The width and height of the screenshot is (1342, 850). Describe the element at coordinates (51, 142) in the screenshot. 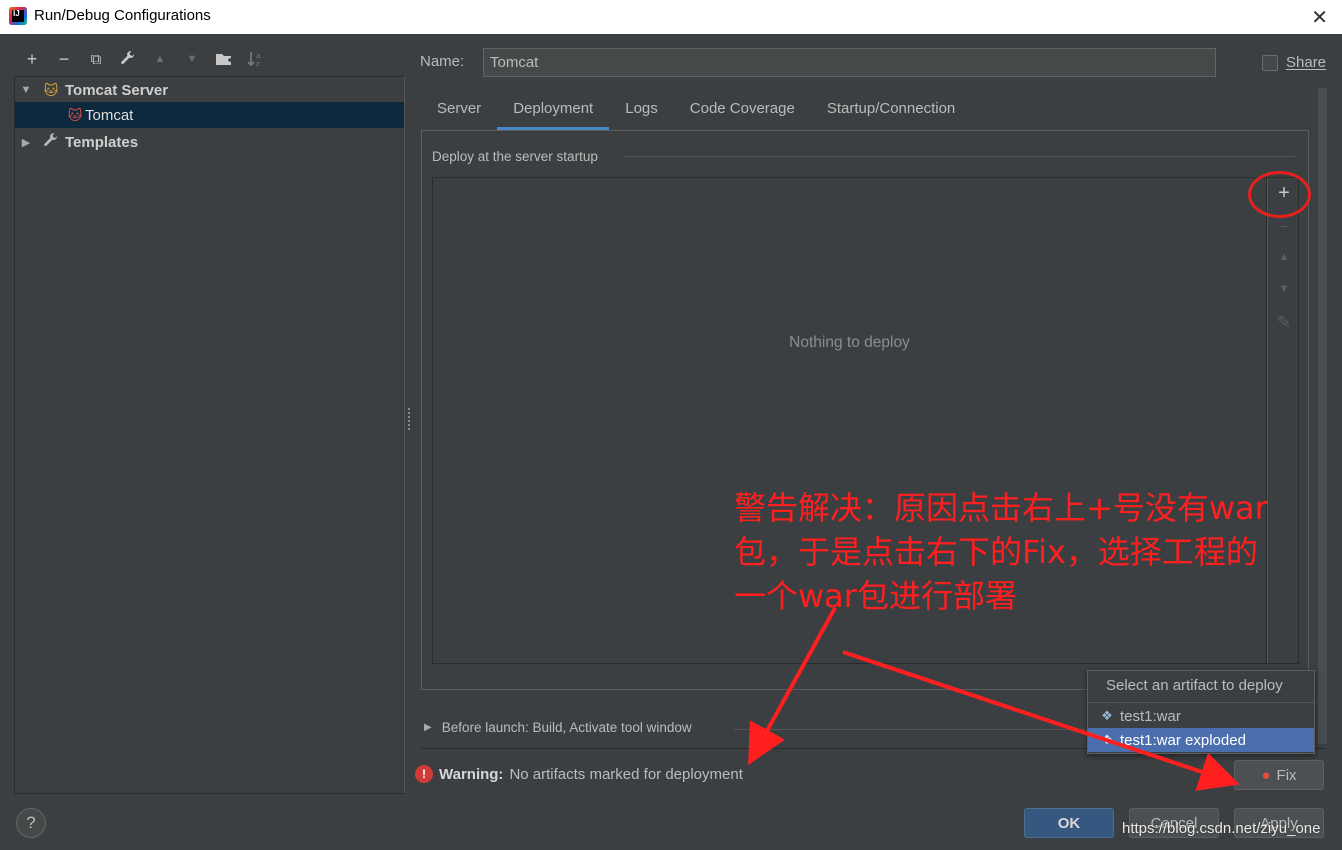

I see `wrench-icon` at that location.